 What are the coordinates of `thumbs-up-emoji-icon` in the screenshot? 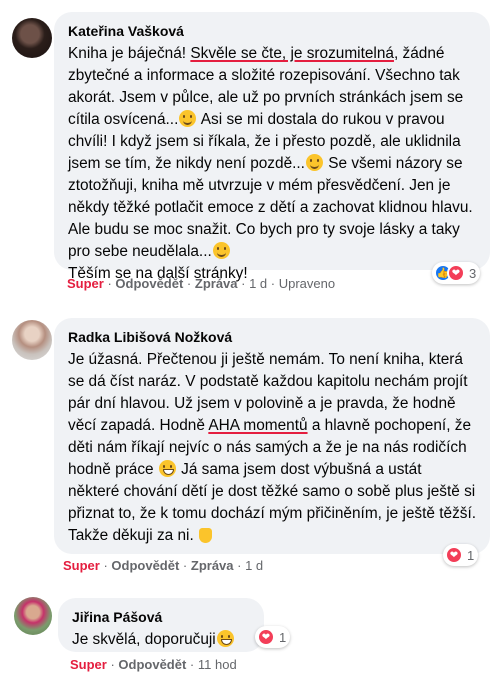 It's located at (206, 535).